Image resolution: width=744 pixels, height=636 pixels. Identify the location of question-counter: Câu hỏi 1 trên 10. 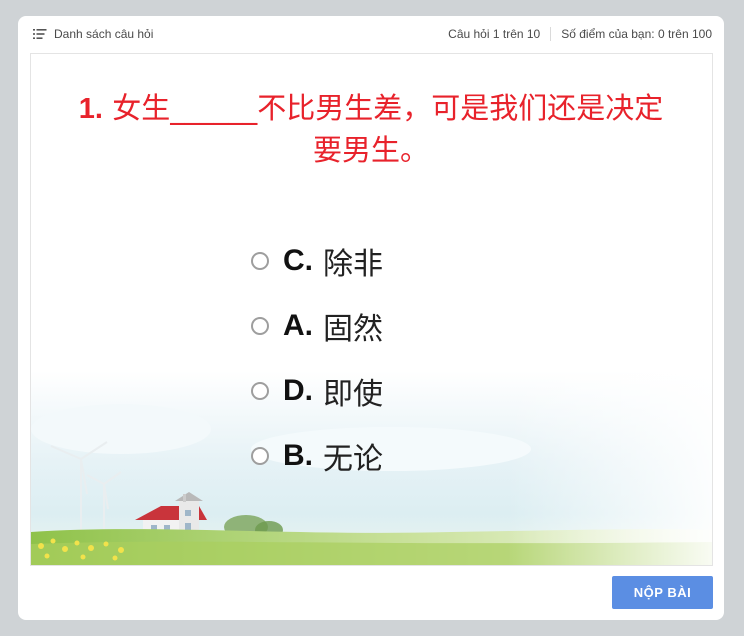
(494, 34).